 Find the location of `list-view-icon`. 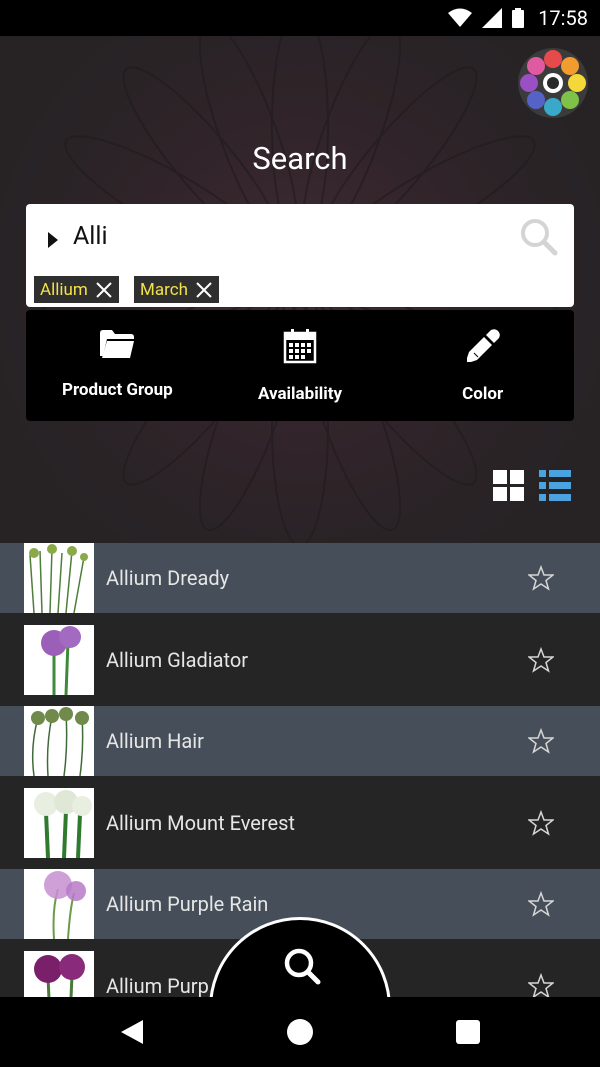

list-view-icon is located at coordinates (555, 486).